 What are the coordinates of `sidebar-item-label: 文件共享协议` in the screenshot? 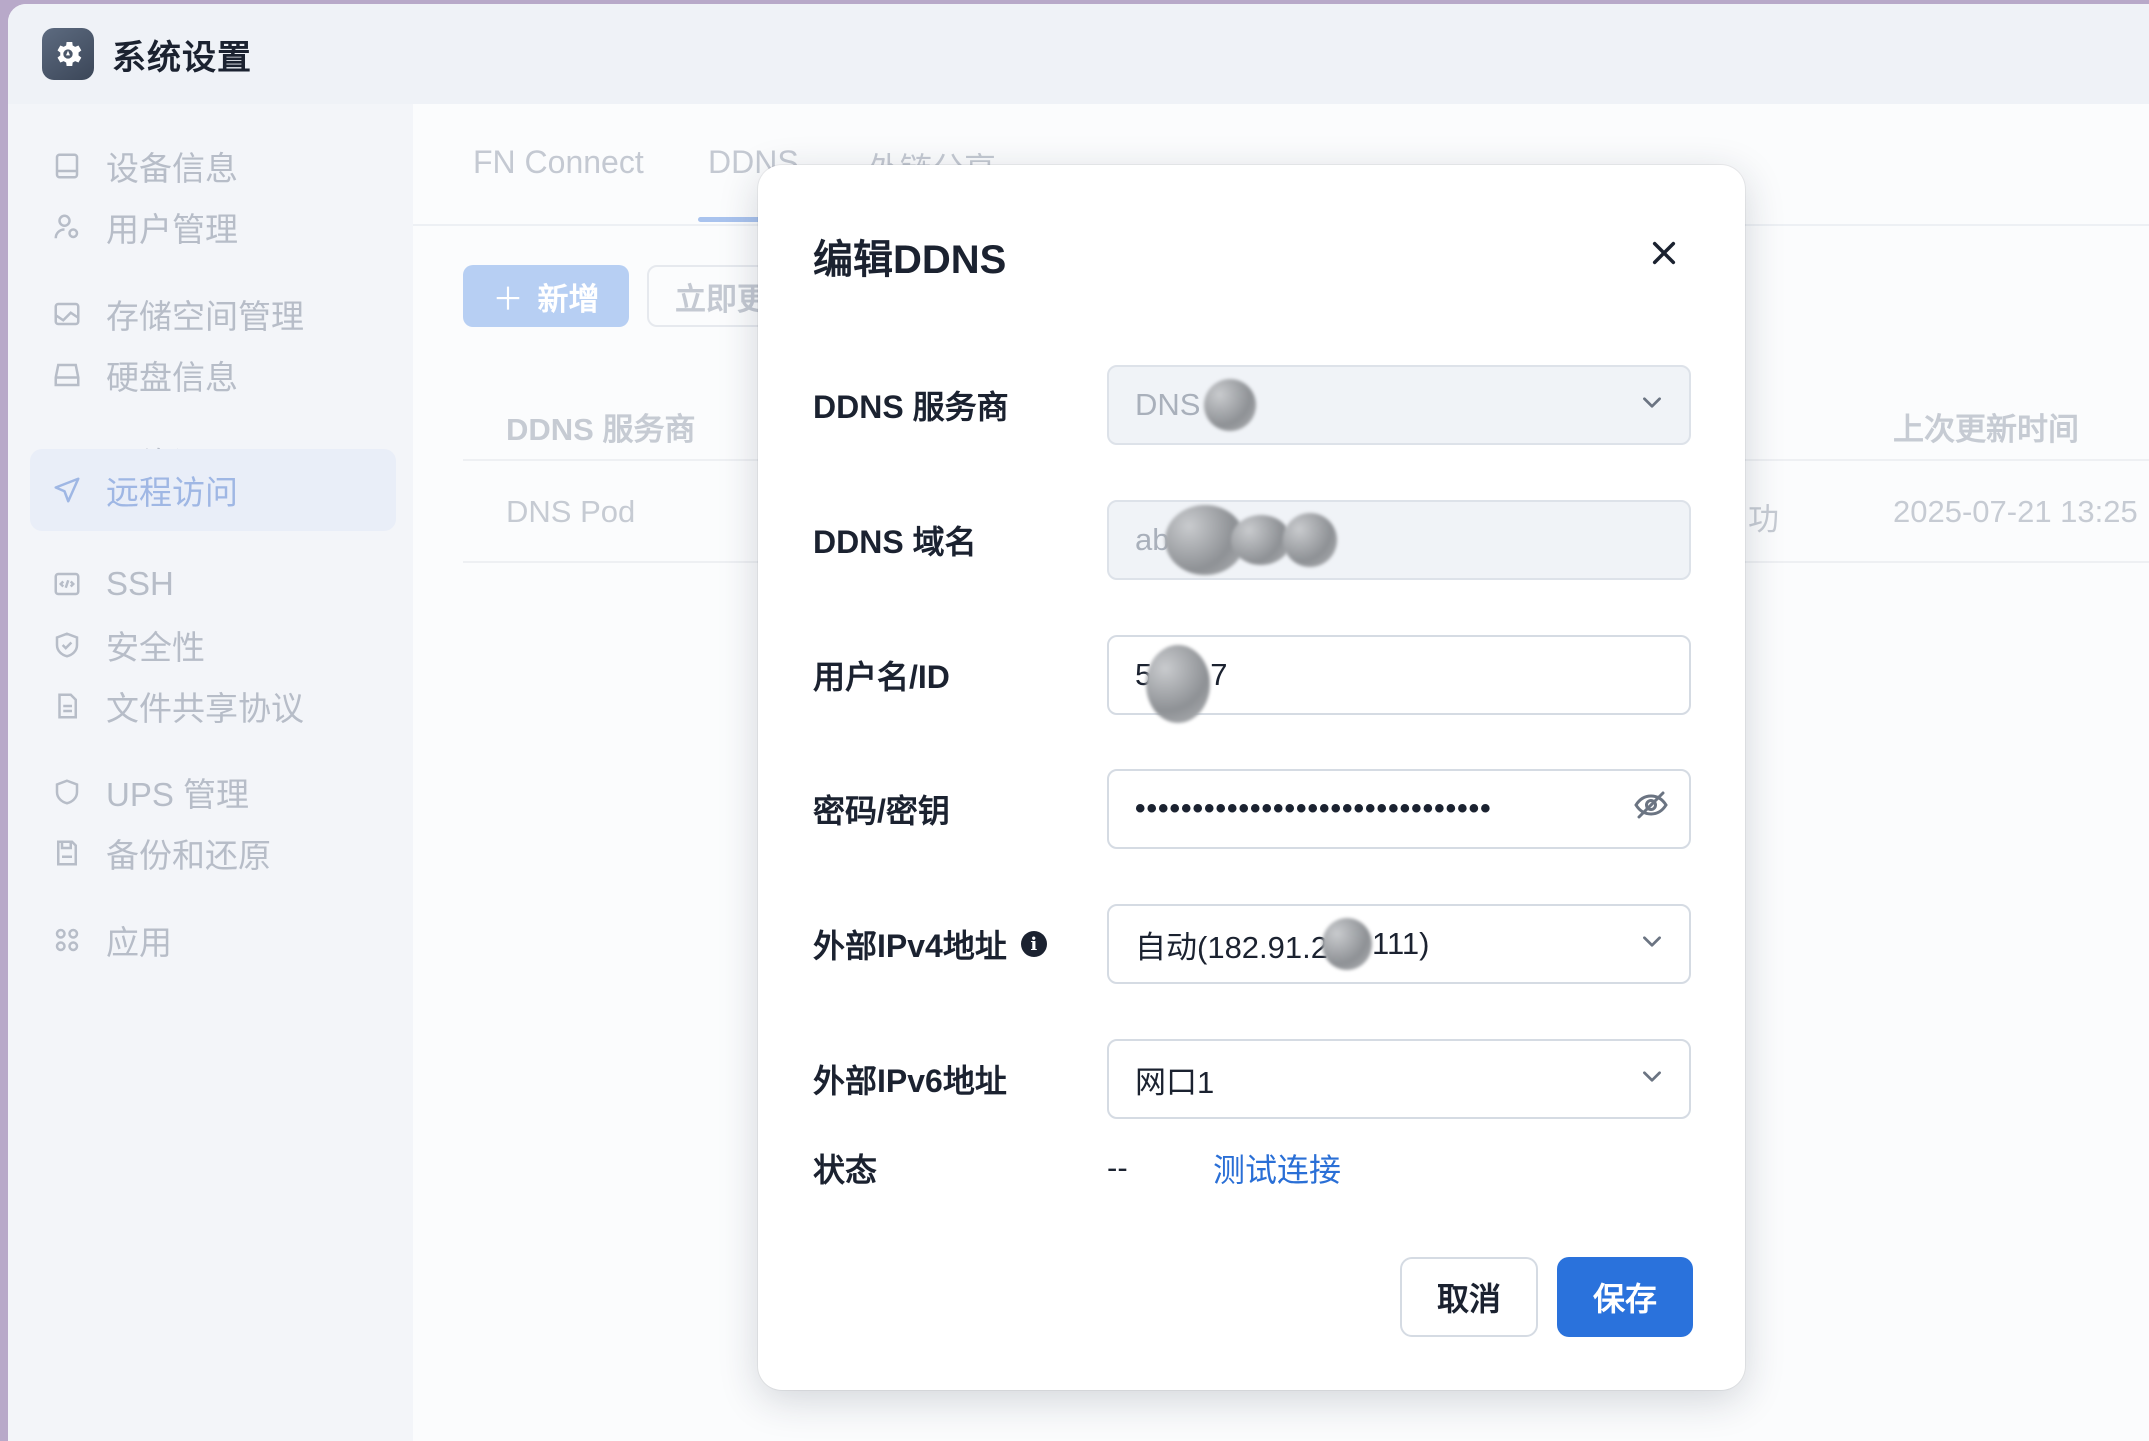 It's located at (205, 708).